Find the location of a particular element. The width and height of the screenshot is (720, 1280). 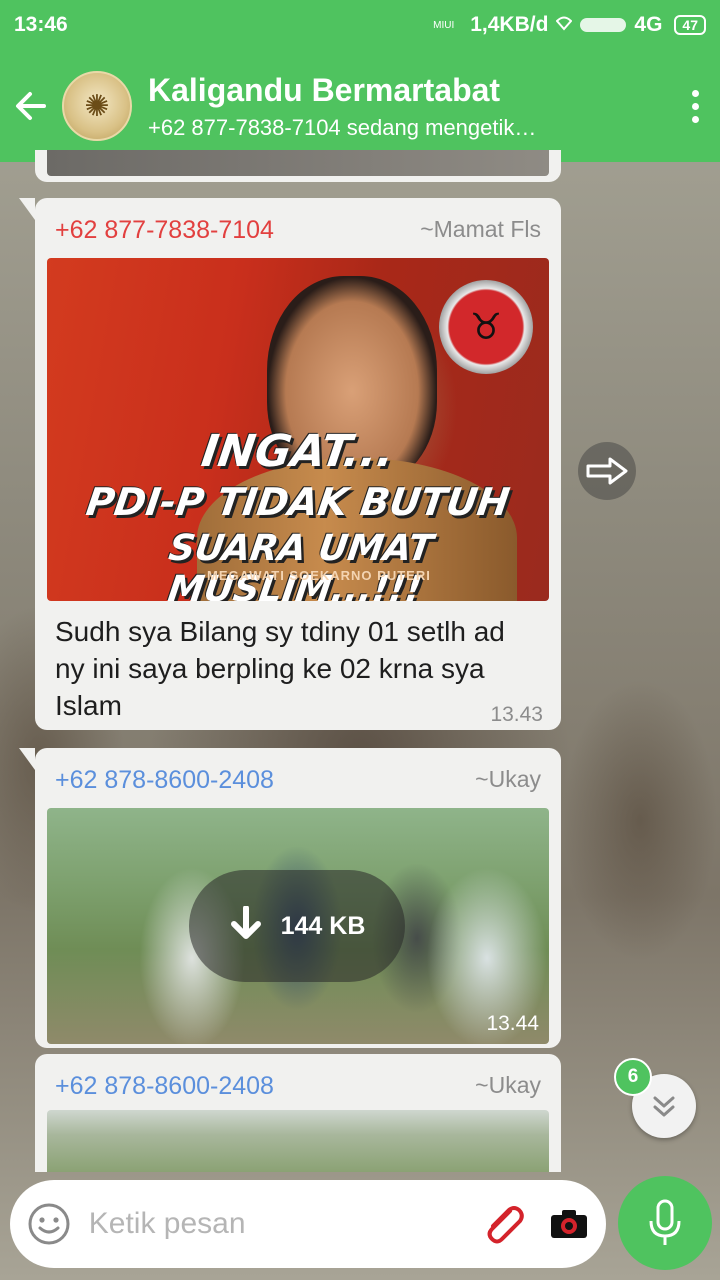

poster-line-2: PDI-P TIDAK BUTUH is located at coordinates (298, 502).